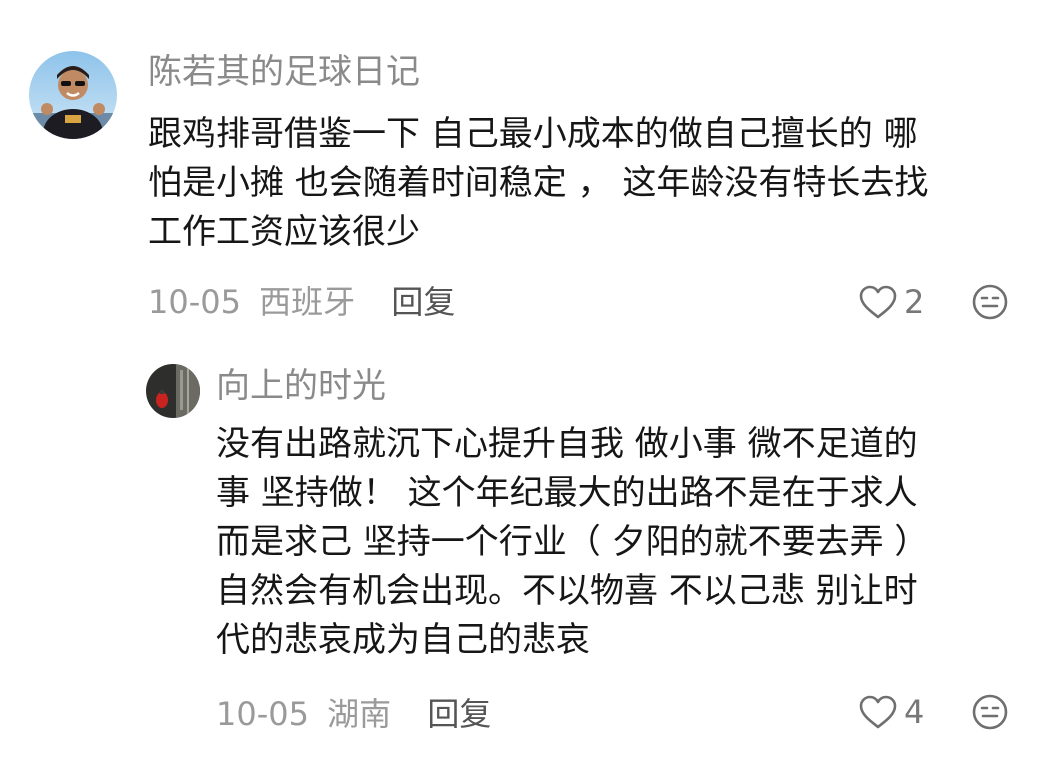 The height and width of the screenshot is (772, 1057). Describe the element at coordinates (284, 232) in the screenshot. I see `comment-text-line: 工作工资应该很少` at that location.